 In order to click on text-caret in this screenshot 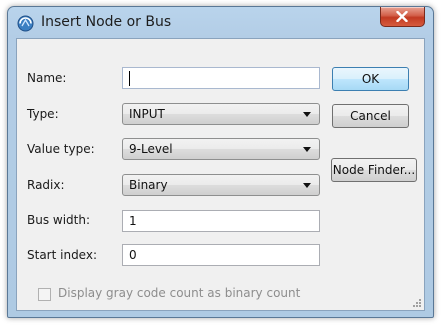, I will do `click(129, 78)`.